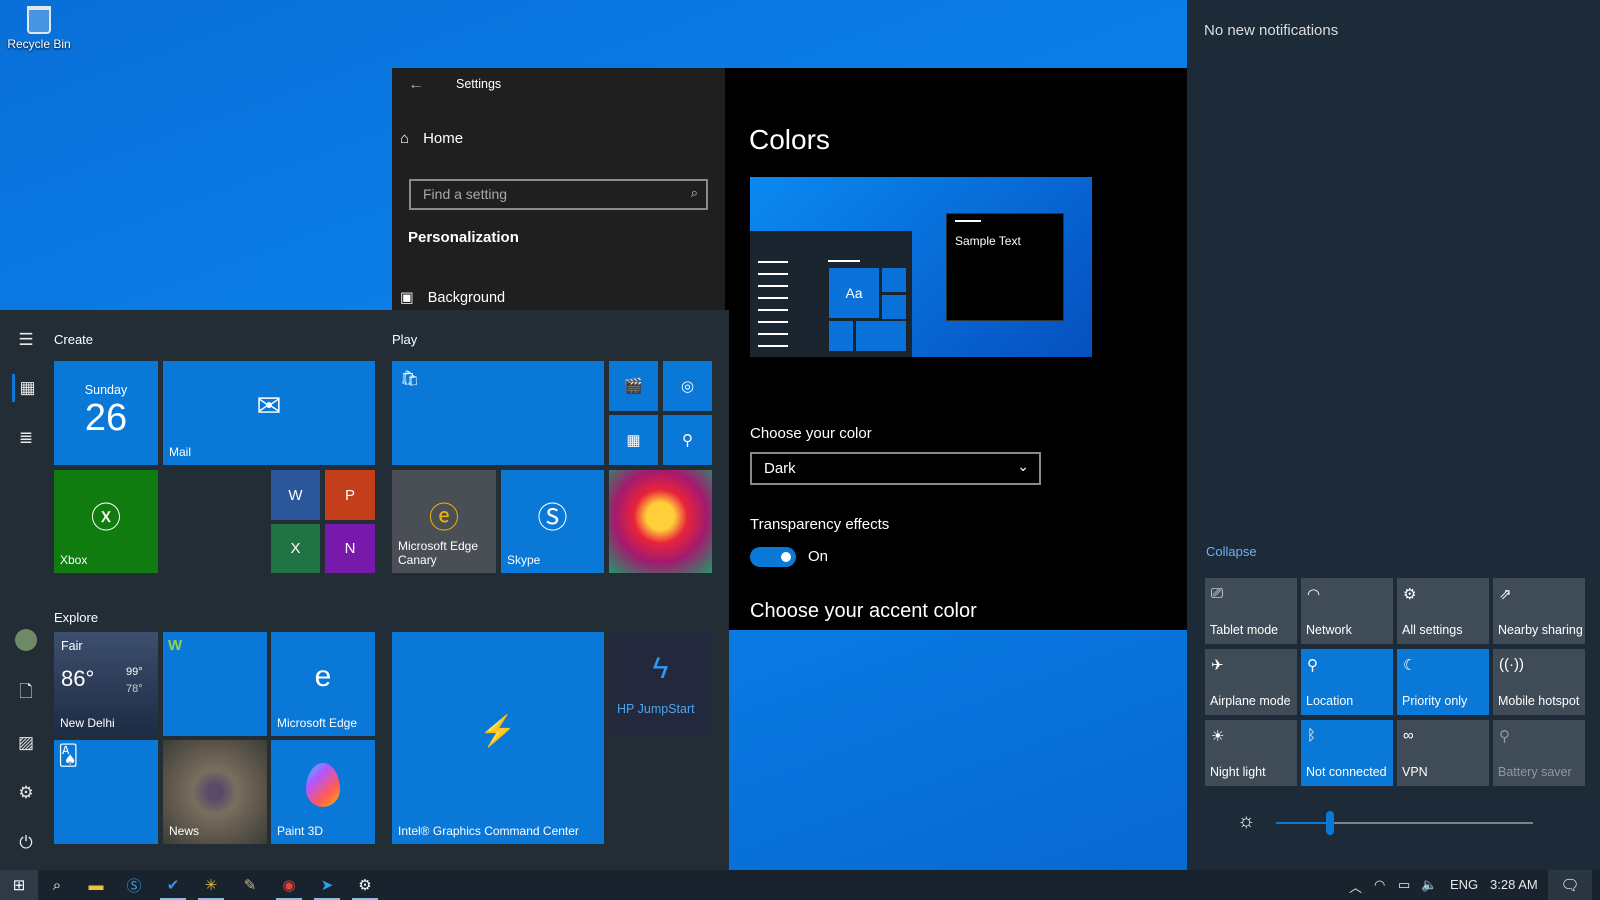 The image size is (1600, 900). I want to click on accent-heading: Choose your accent color, so click(863, 611).